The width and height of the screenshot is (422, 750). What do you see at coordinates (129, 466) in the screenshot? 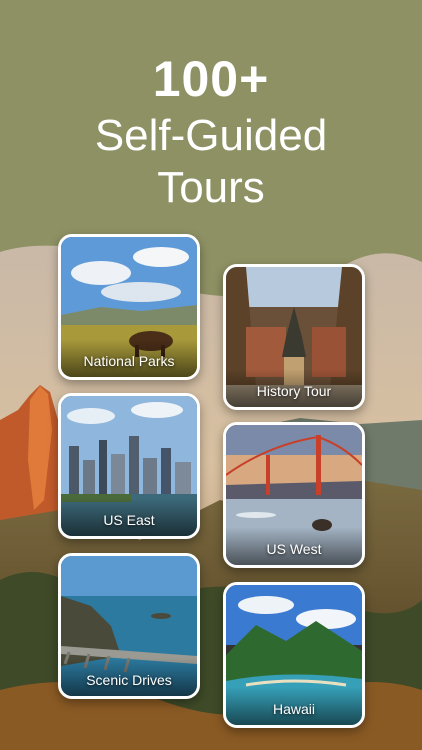
I see `tour-card-us-east: US East` at bounding box center [129, 466].